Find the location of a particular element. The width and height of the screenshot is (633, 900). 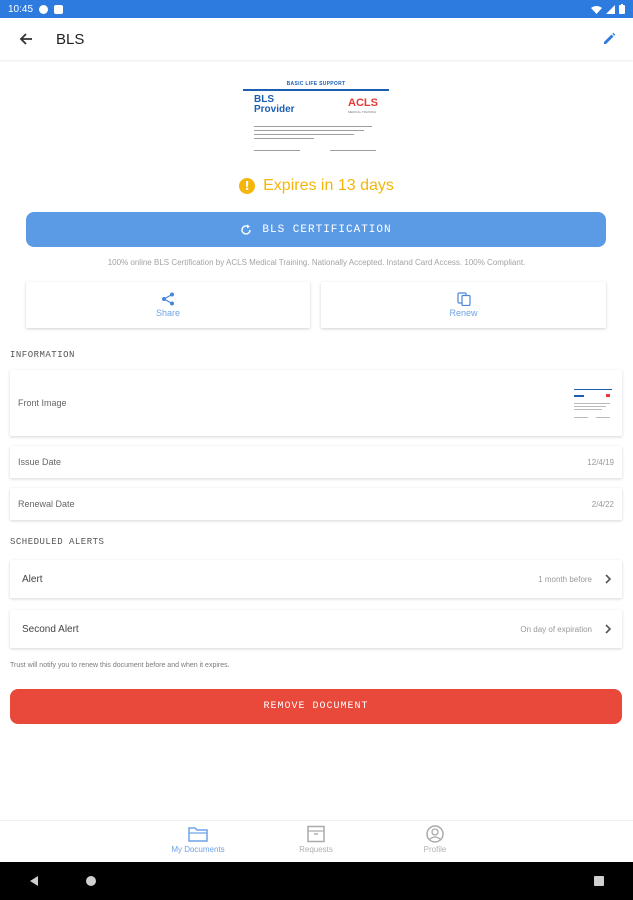

system-back-button is located at coordinates (34, 881).